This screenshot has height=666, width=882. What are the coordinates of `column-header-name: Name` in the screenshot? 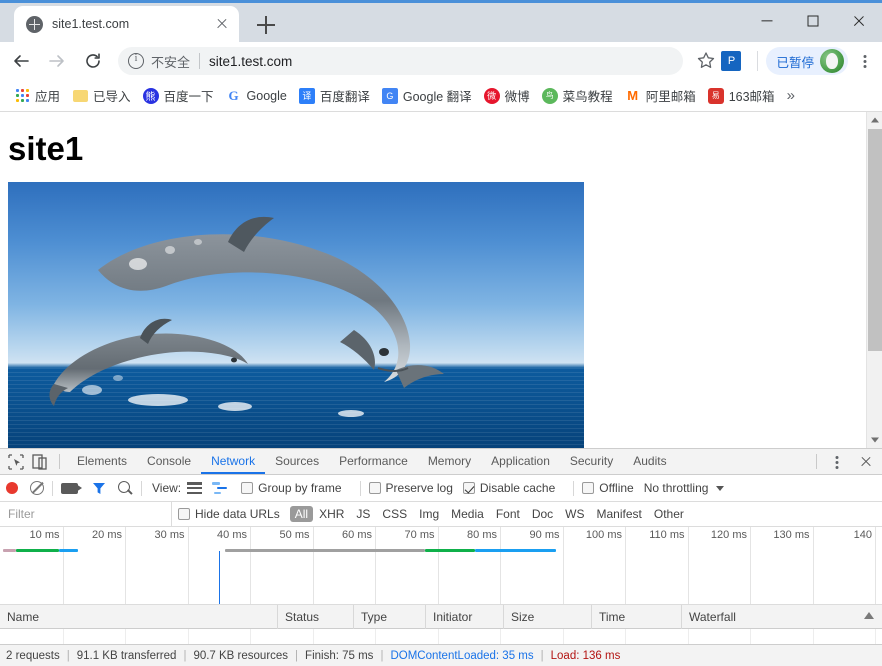 It's located at (139, 616).